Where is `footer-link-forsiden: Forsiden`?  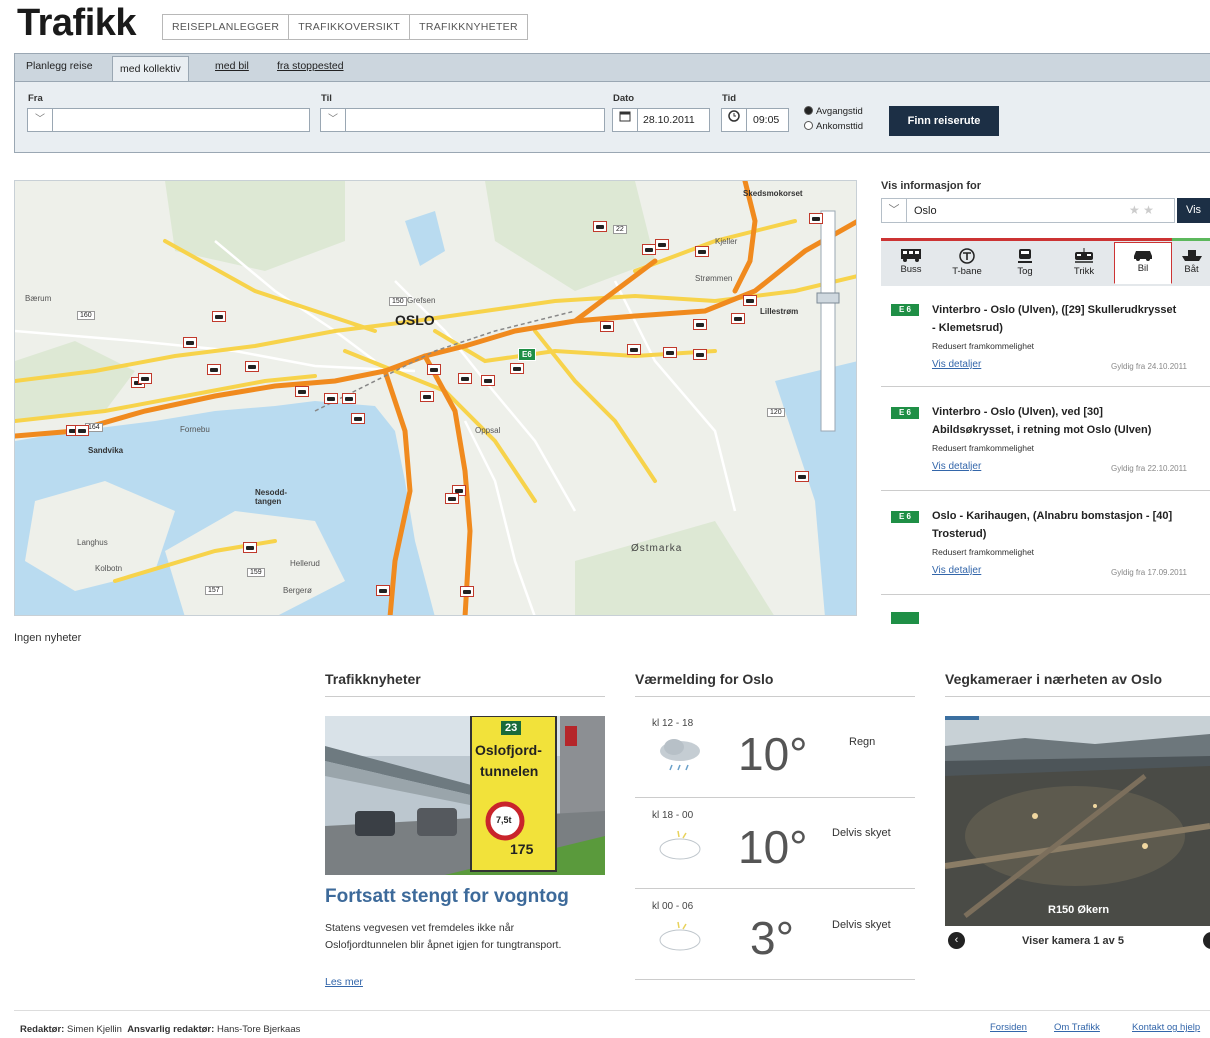
footer-link-forsiden: Forsiden is located at coordinates (1008, 1027).